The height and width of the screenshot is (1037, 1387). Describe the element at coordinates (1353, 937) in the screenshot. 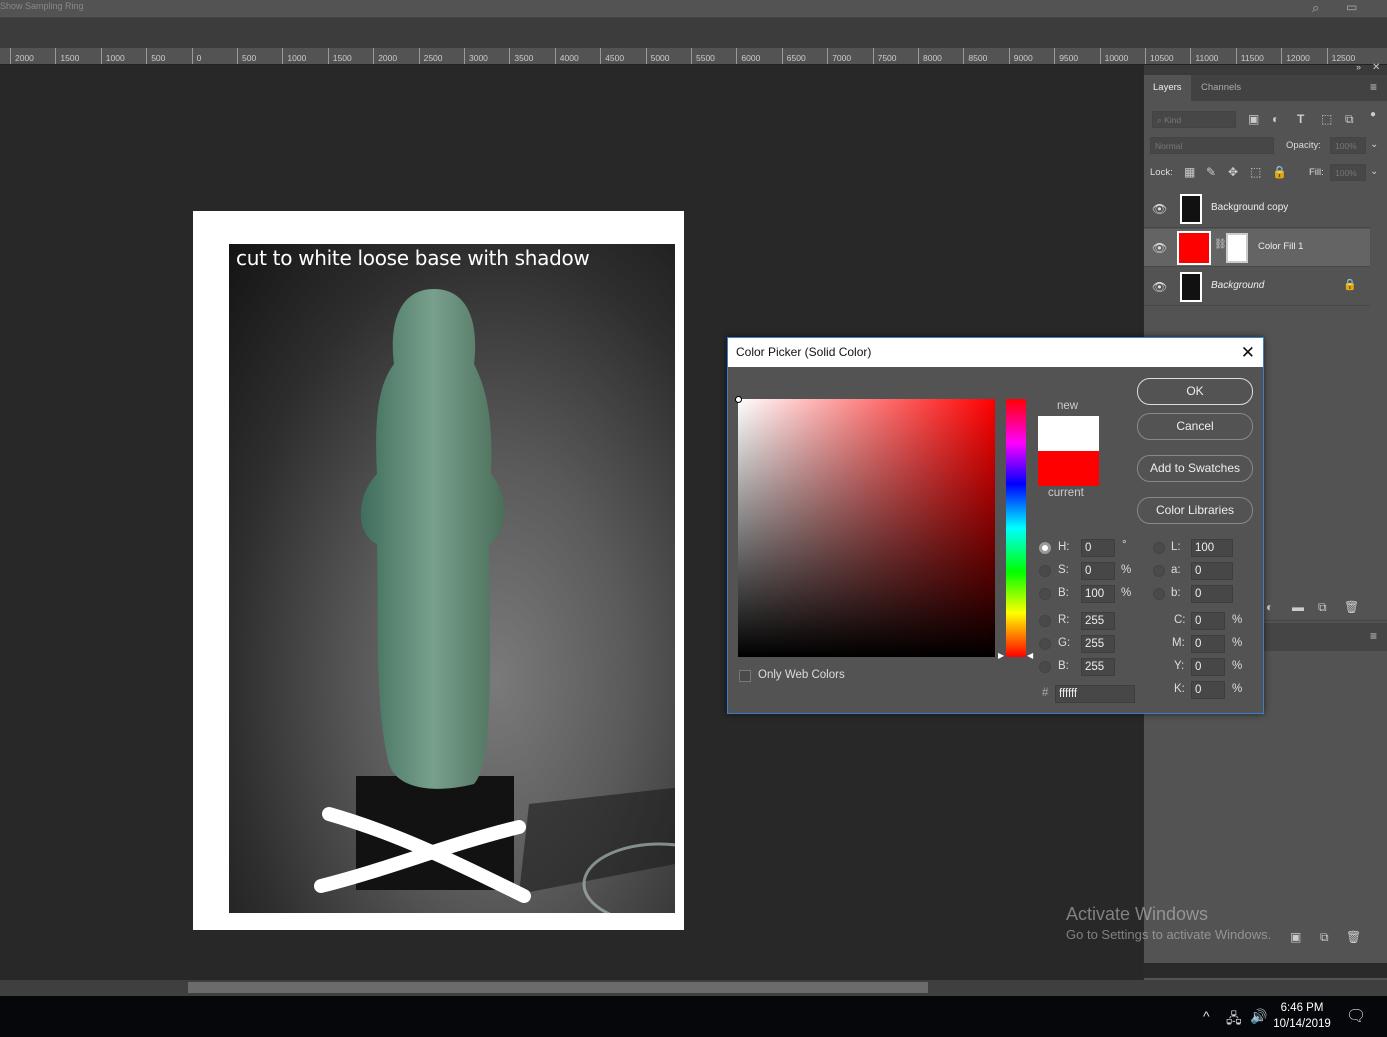

I see `delete-icon: 🗑` at that location.